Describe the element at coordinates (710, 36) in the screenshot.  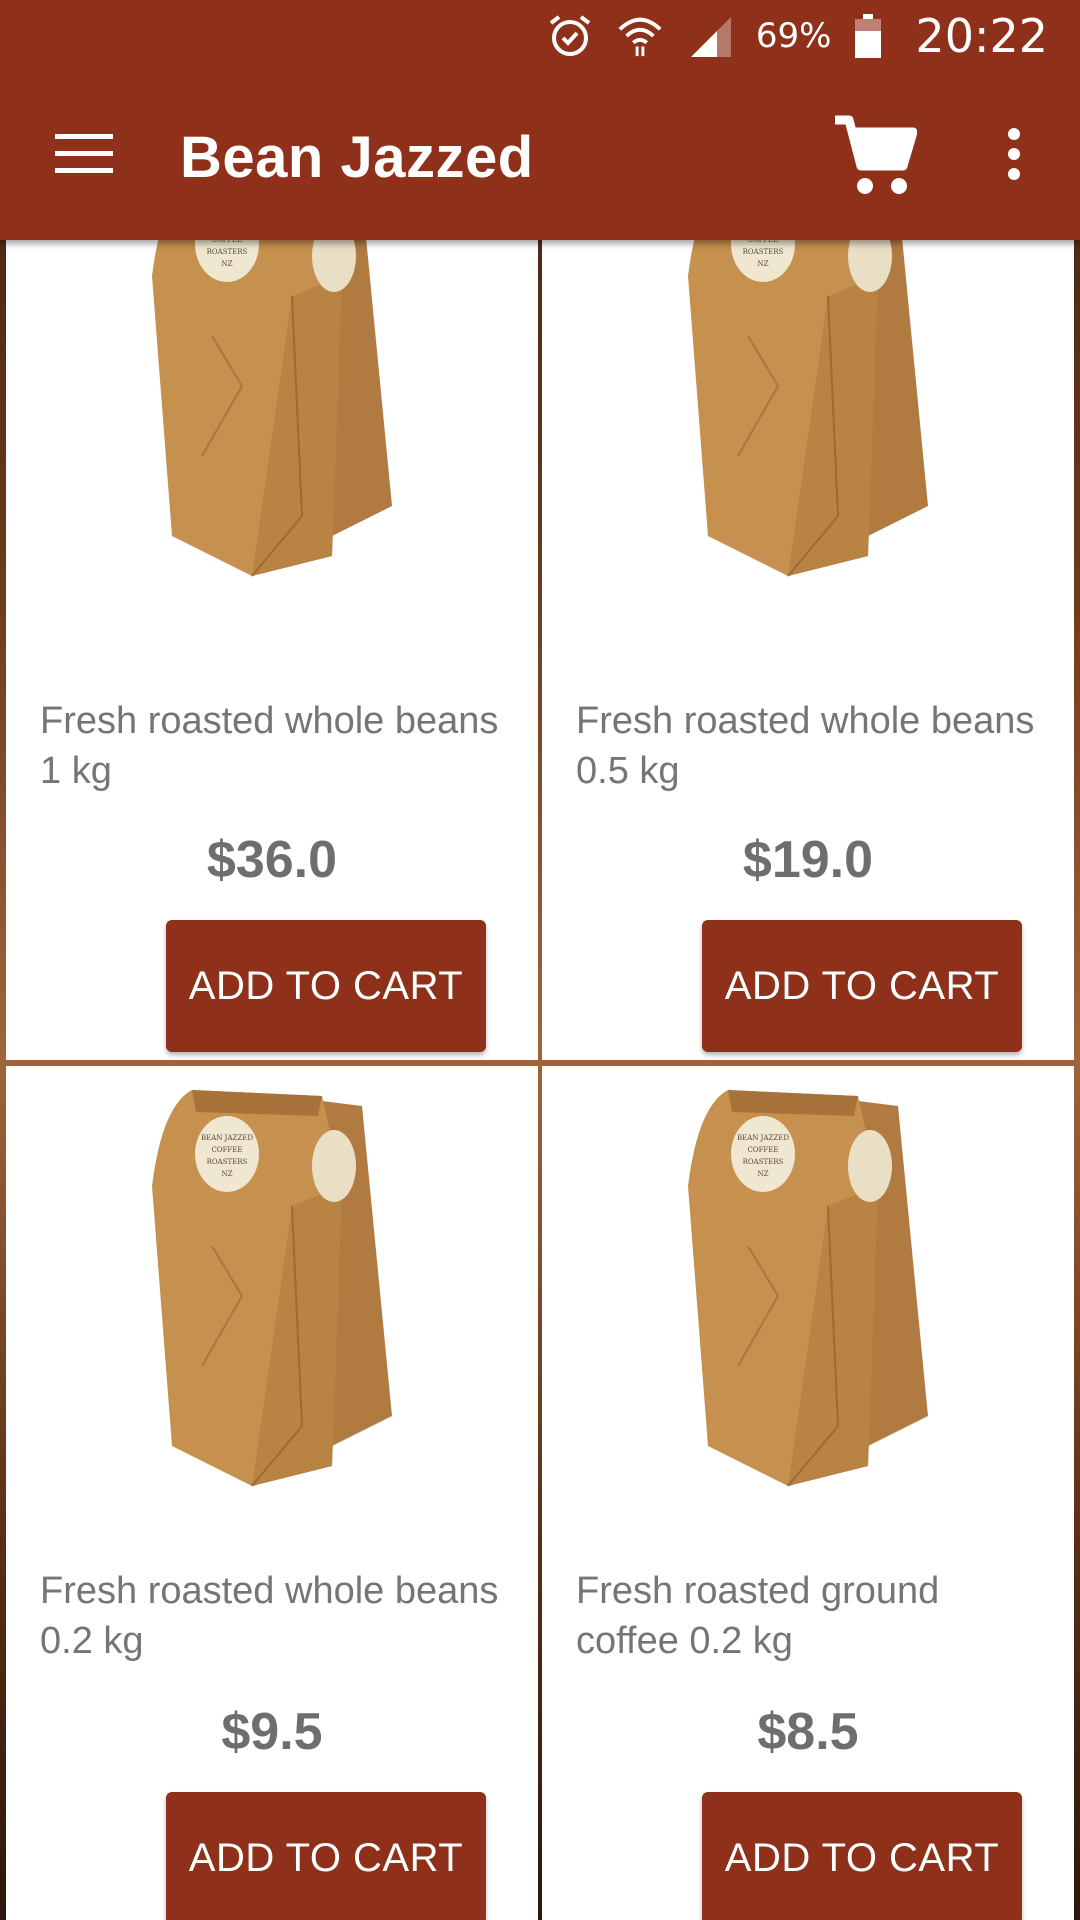
I see `signal-icon` at that location.